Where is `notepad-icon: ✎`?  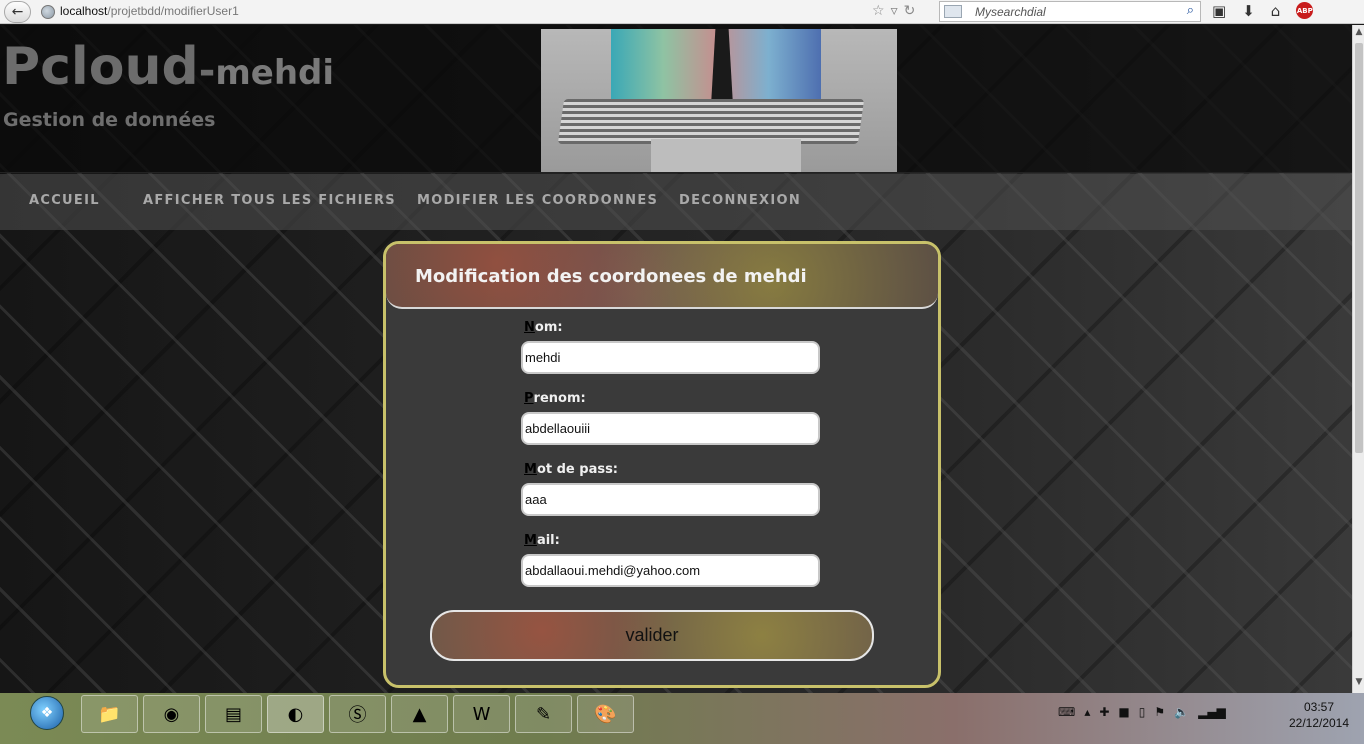
notepad-icon: ✎ is located at coordinates (543, 714).